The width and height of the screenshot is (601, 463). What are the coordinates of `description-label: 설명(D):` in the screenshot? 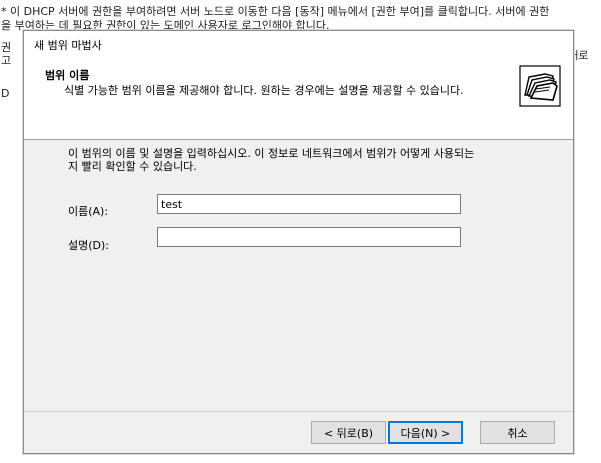 It's located at (88, 245).